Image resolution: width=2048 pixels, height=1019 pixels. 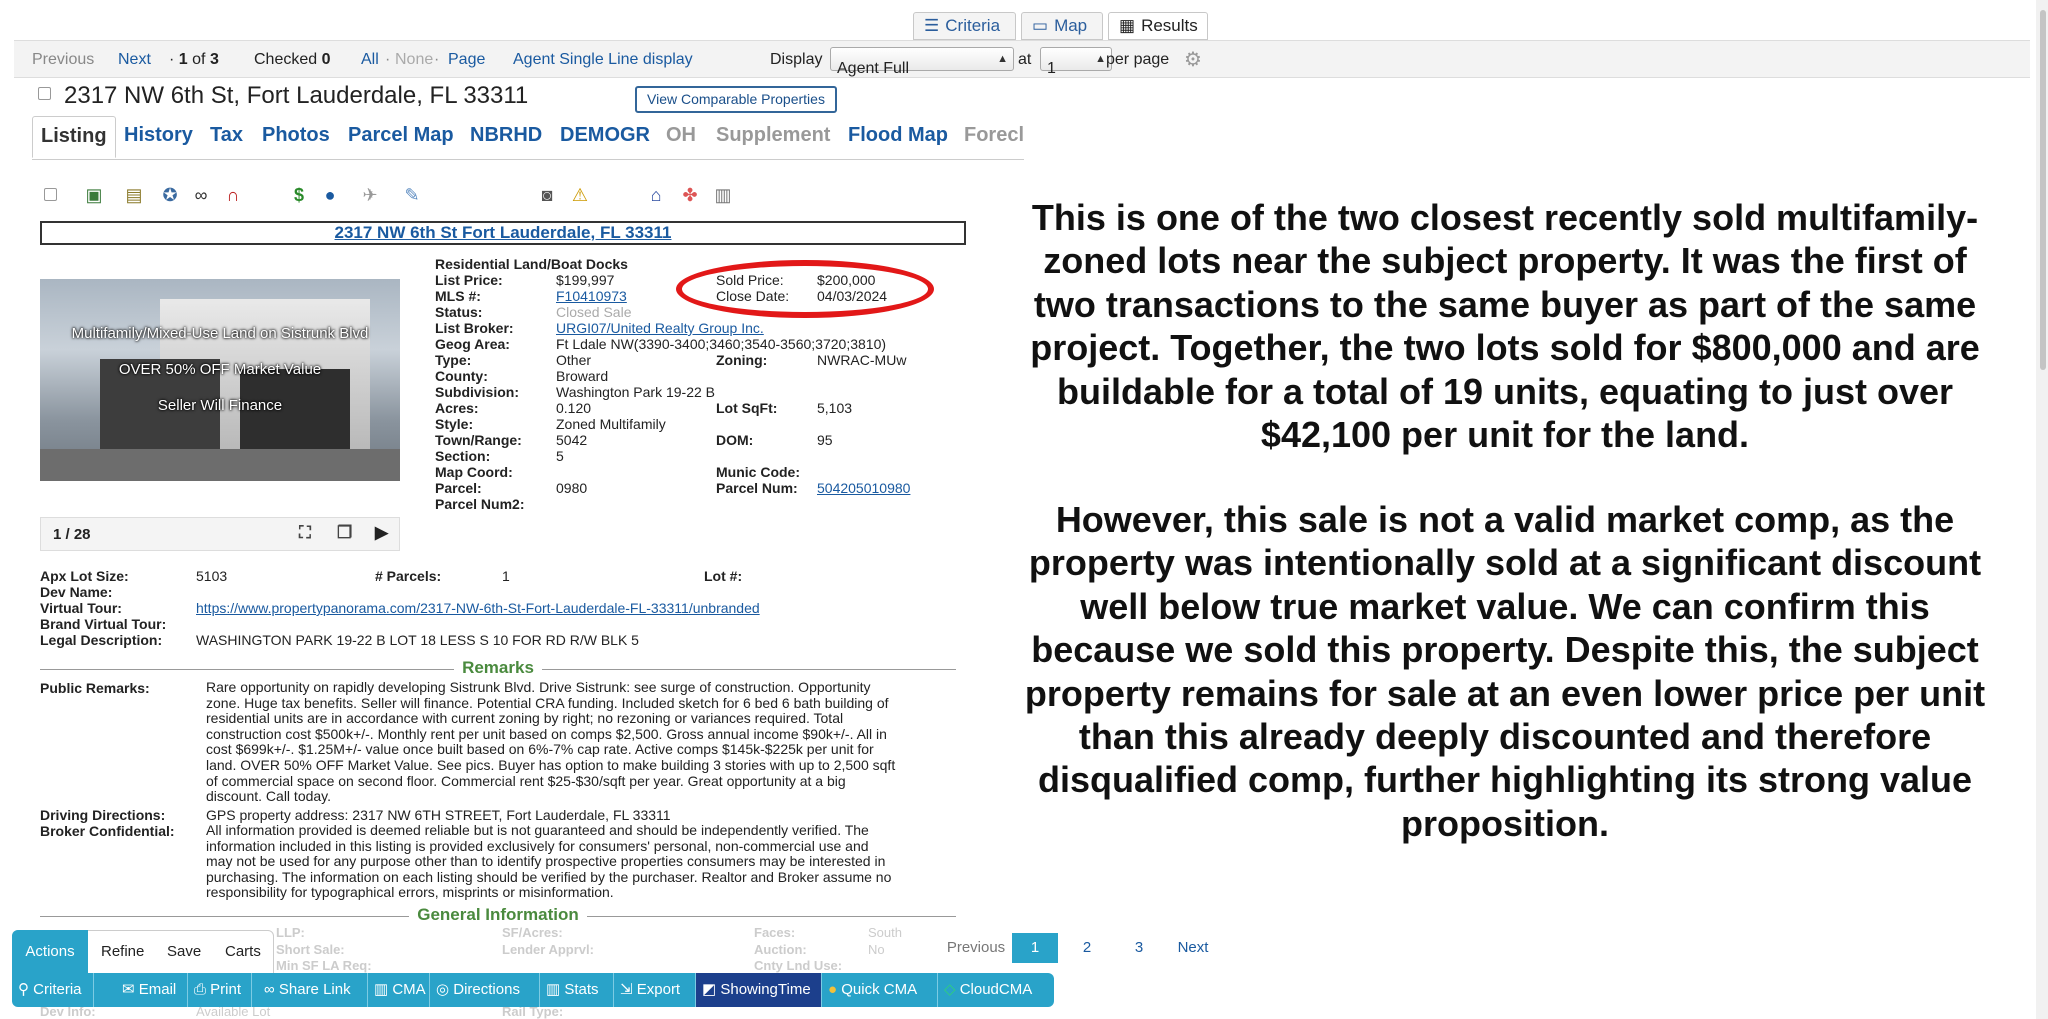 I want to click on subtab-parcel-map: Parcel Map, so click(x=401, y=135).